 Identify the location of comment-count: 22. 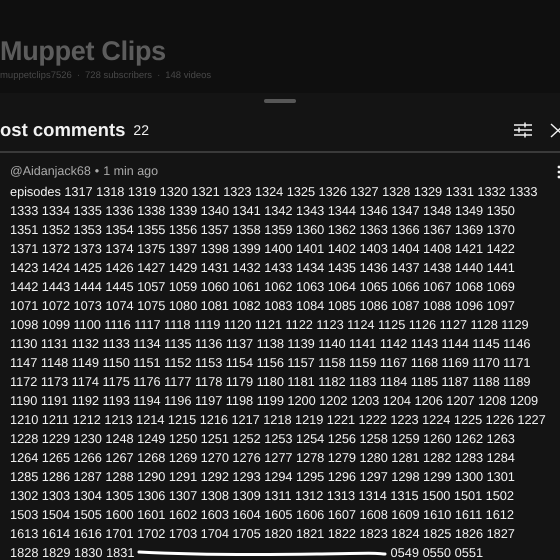
(141, 130).